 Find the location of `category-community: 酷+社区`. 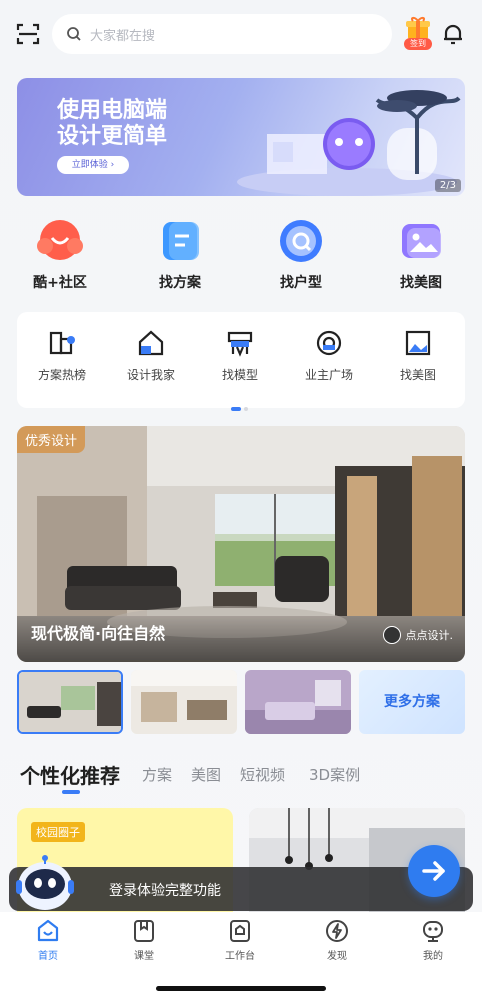

category-community: 酷+社区 is located at coordinates (60, 255).